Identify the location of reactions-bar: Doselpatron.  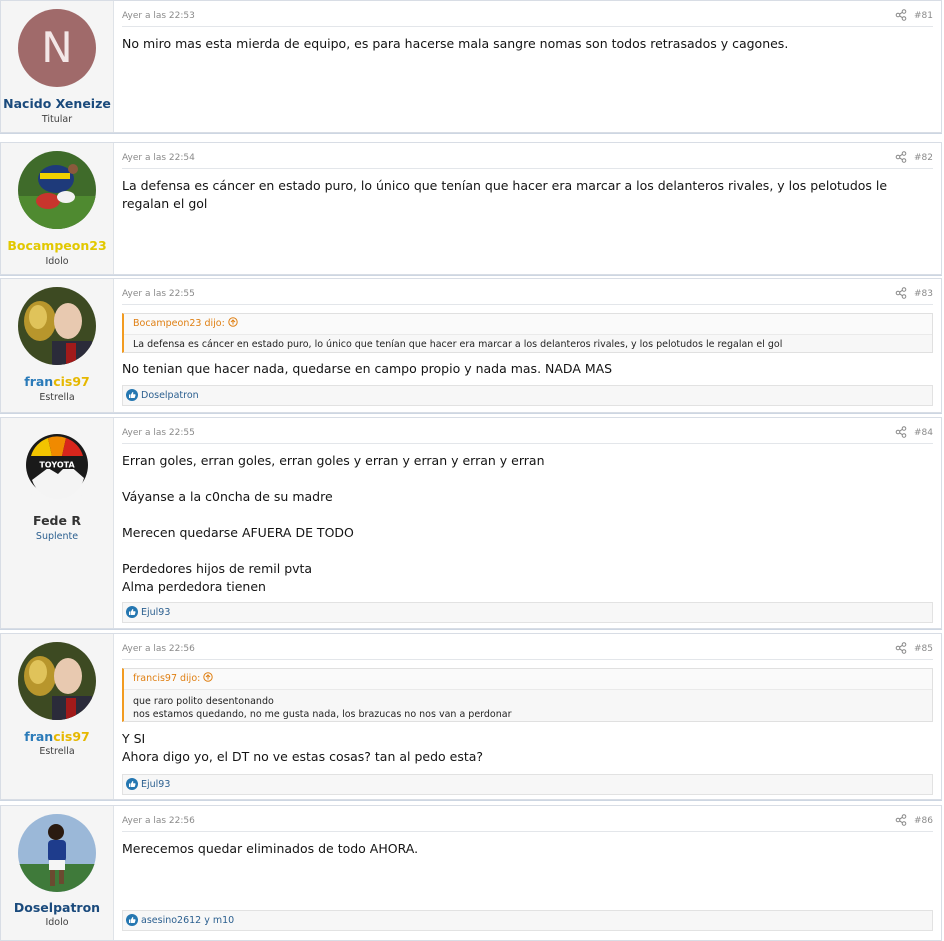
(527, 395).